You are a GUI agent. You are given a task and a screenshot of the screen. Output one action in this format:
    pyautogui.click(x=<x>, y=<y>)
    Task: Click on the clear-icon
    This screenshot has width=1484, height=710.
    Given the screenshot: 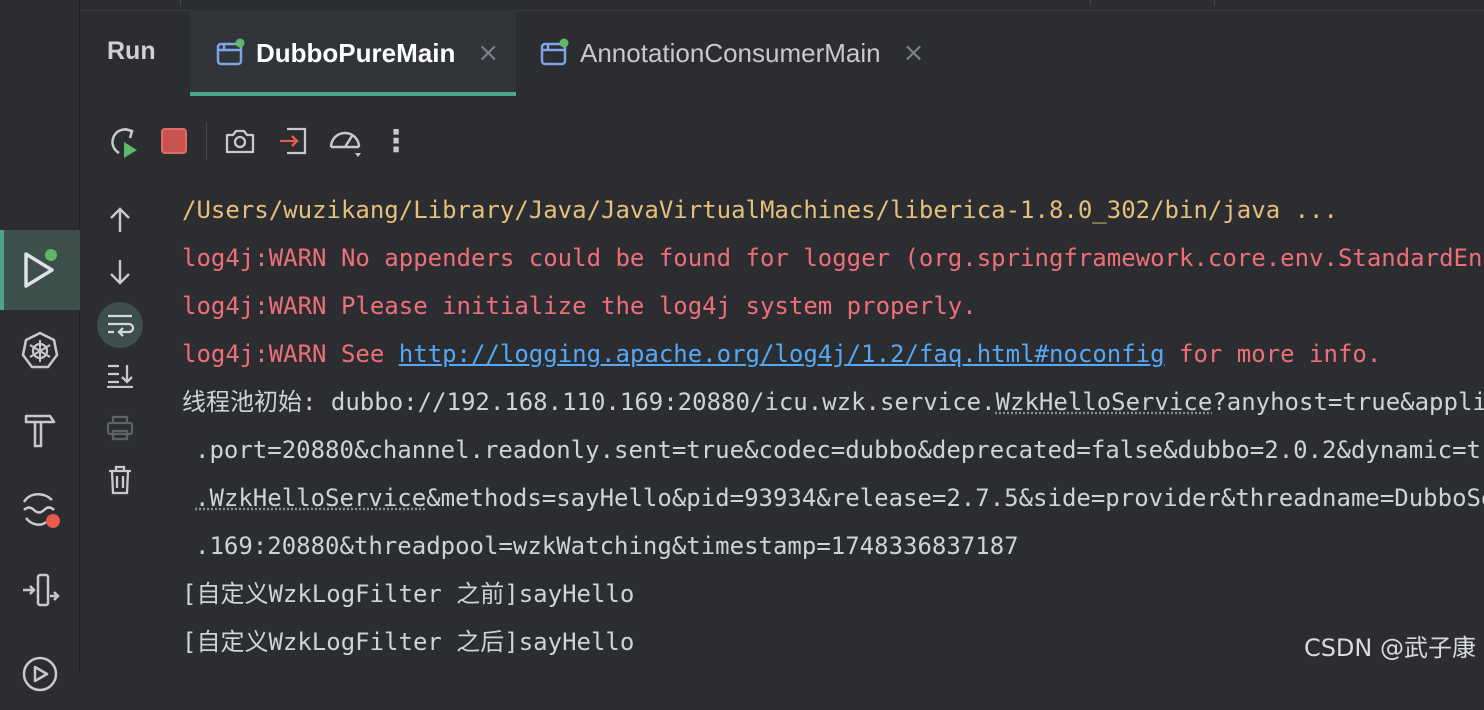 What is the action you would take?
    pyautogui.click(x=120, y=480)
    